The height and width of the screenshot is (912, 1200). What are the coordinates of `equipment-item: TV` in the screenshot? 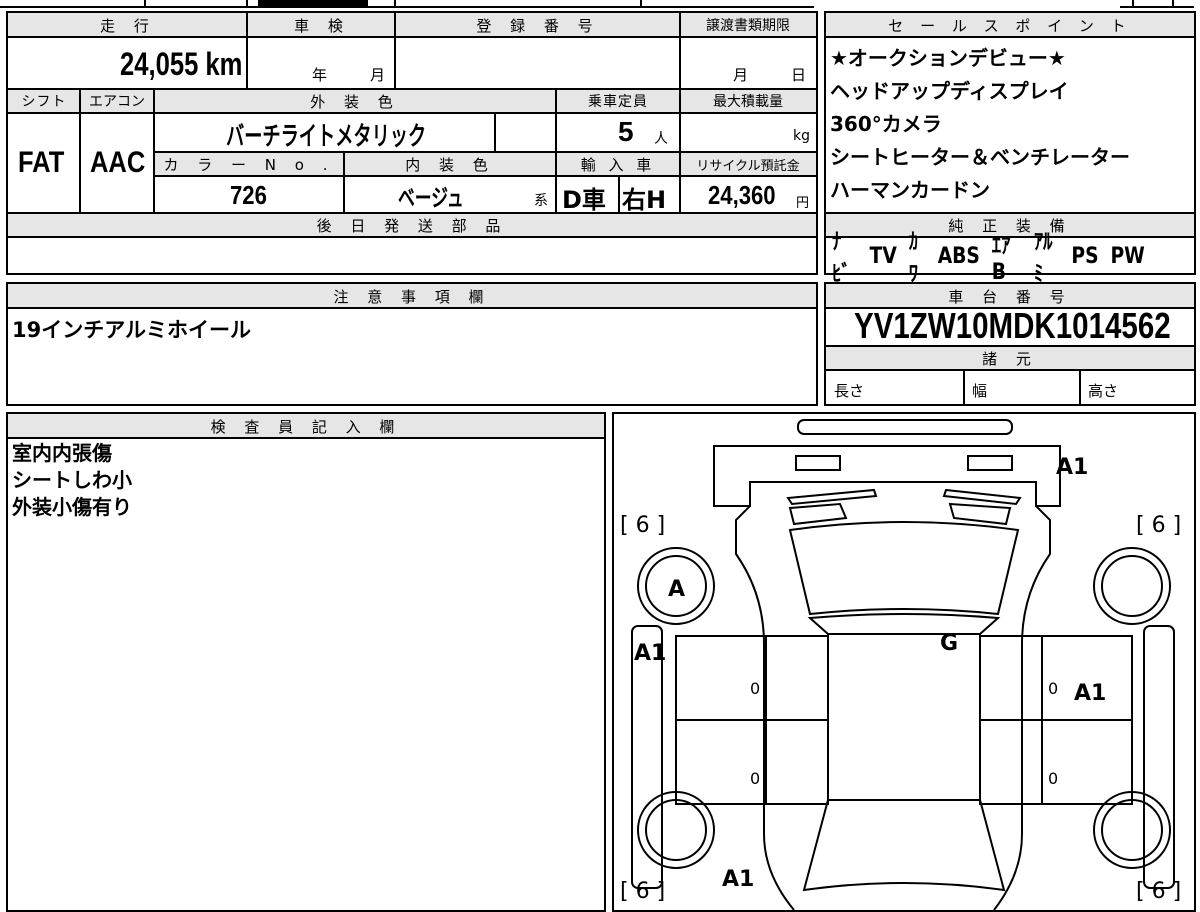 It's located at (883, 256).